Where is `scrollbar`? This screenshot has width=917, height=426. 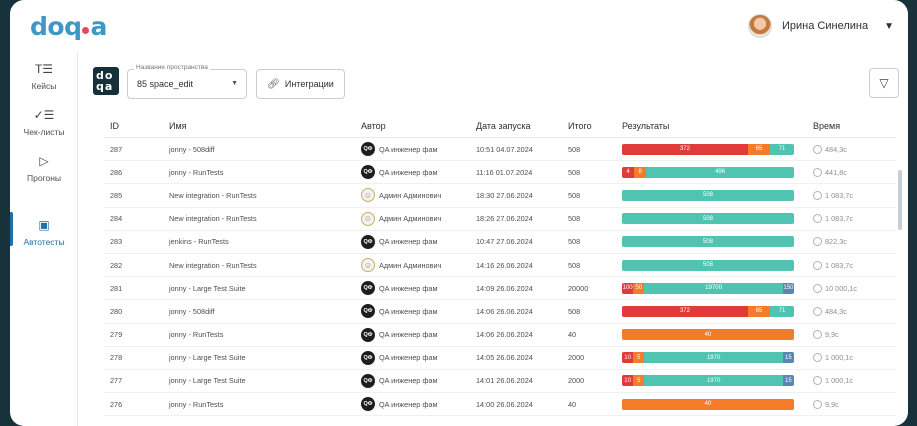 scrollbar is located at coordinates (900, 200).